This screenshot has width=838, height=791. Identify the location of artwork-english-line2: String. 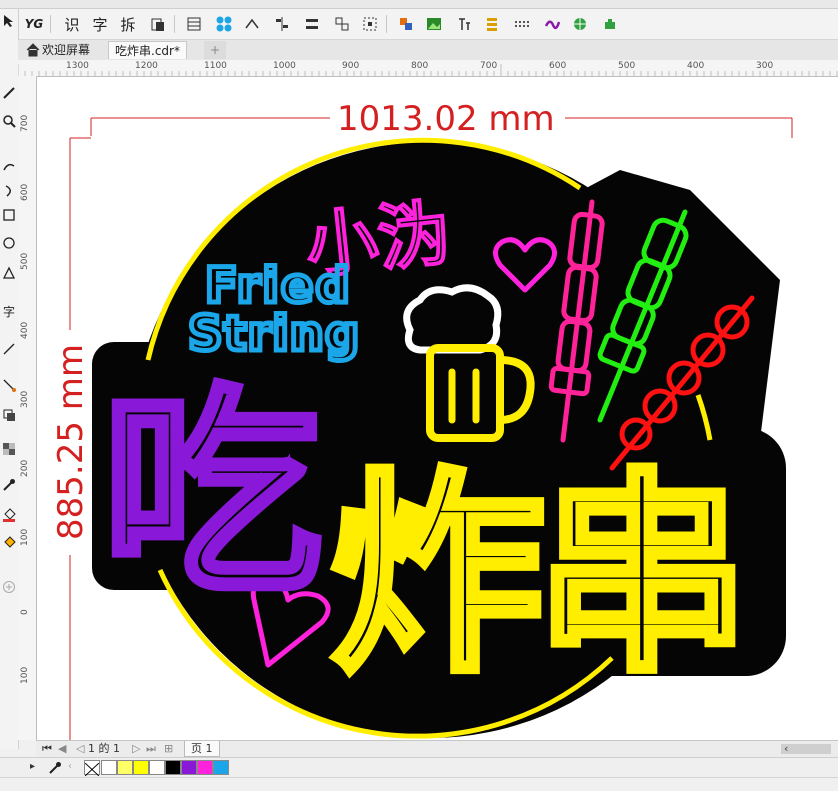
(274, 334).